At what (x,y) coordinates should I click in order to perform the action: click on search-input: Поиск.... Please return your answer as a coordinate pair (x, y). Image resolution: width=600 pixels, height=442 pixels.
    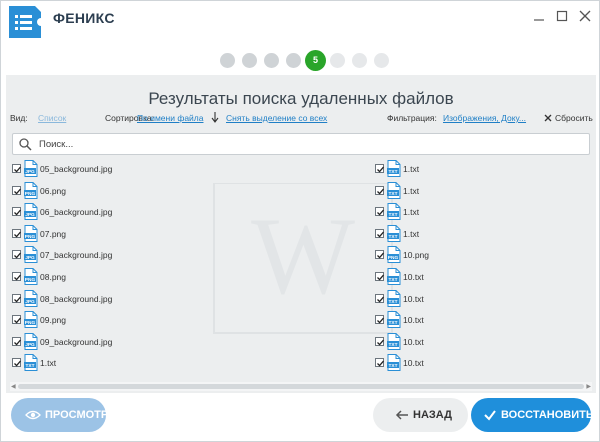
    Looking at the image, I should click on (301, 144).